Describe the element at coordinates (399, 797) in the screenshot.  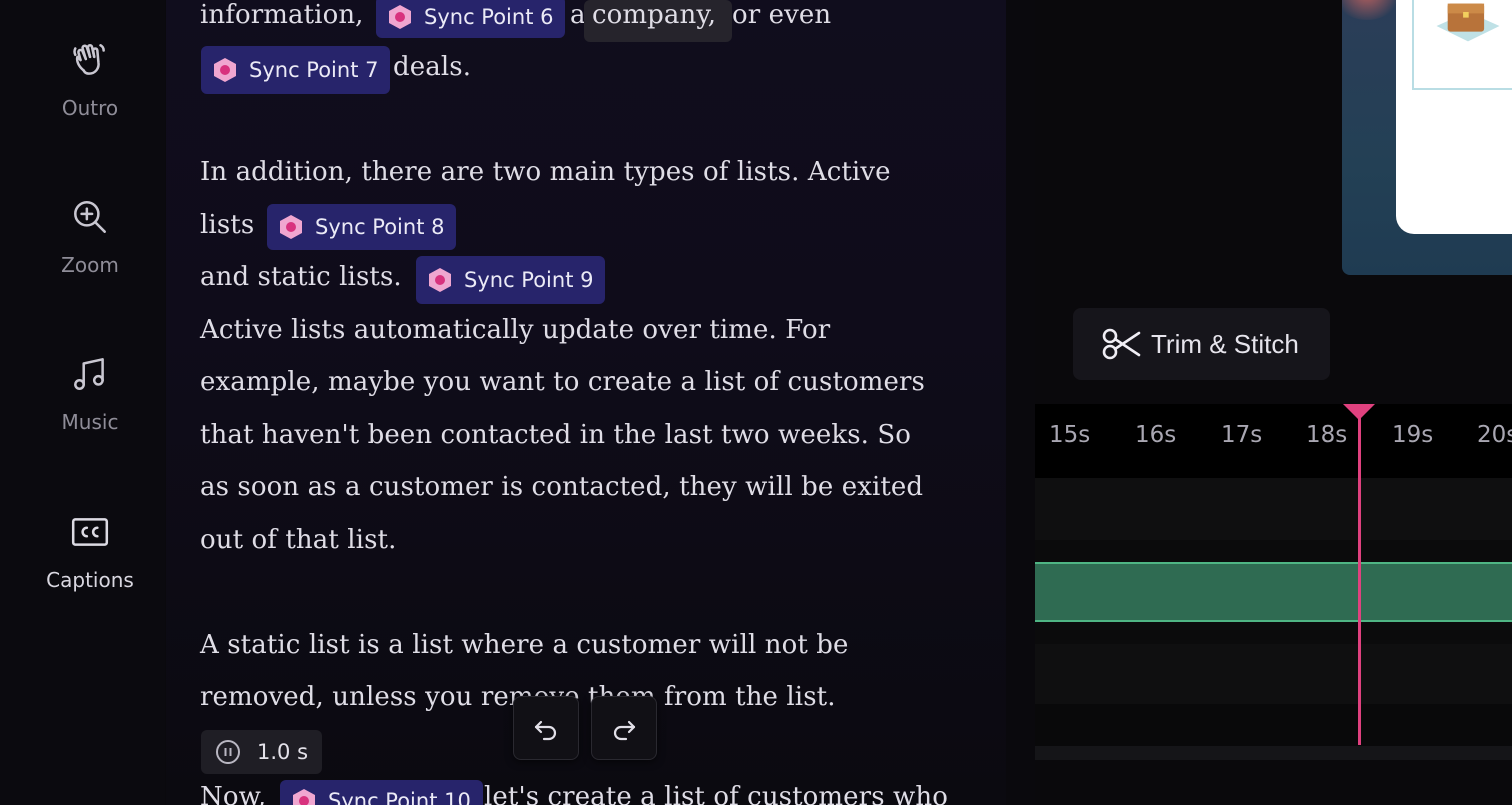
I see `sync-point-label: Sync Point 10` at that location.